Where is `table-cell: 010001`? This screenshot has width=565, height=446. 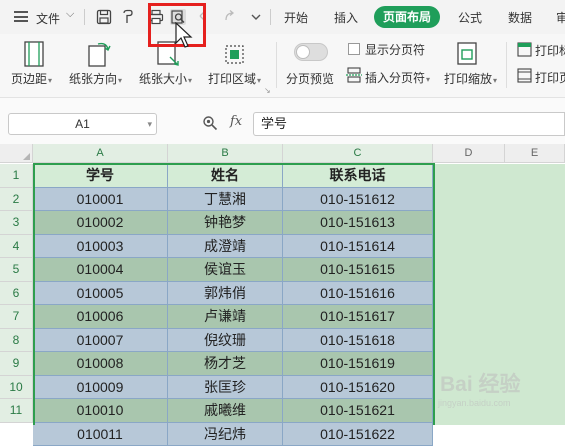 table-cell: 010001 is located at coordinates (100, 200).